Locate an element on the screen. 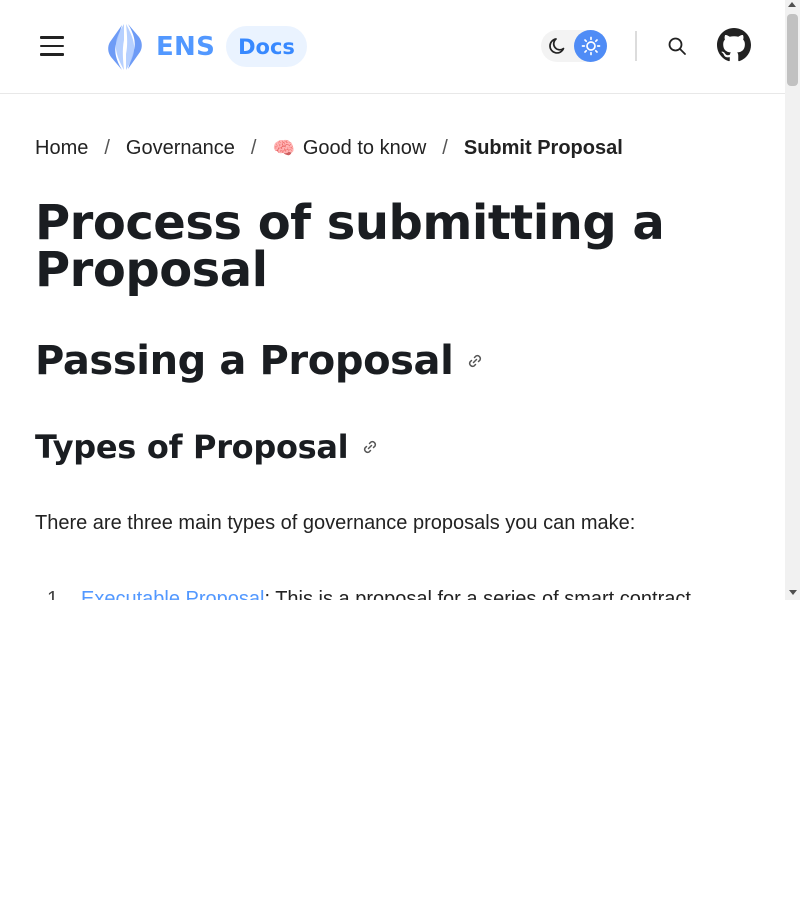  breadcrumb-good-to-know-label: Good to know is located at coordinates (364, 147).